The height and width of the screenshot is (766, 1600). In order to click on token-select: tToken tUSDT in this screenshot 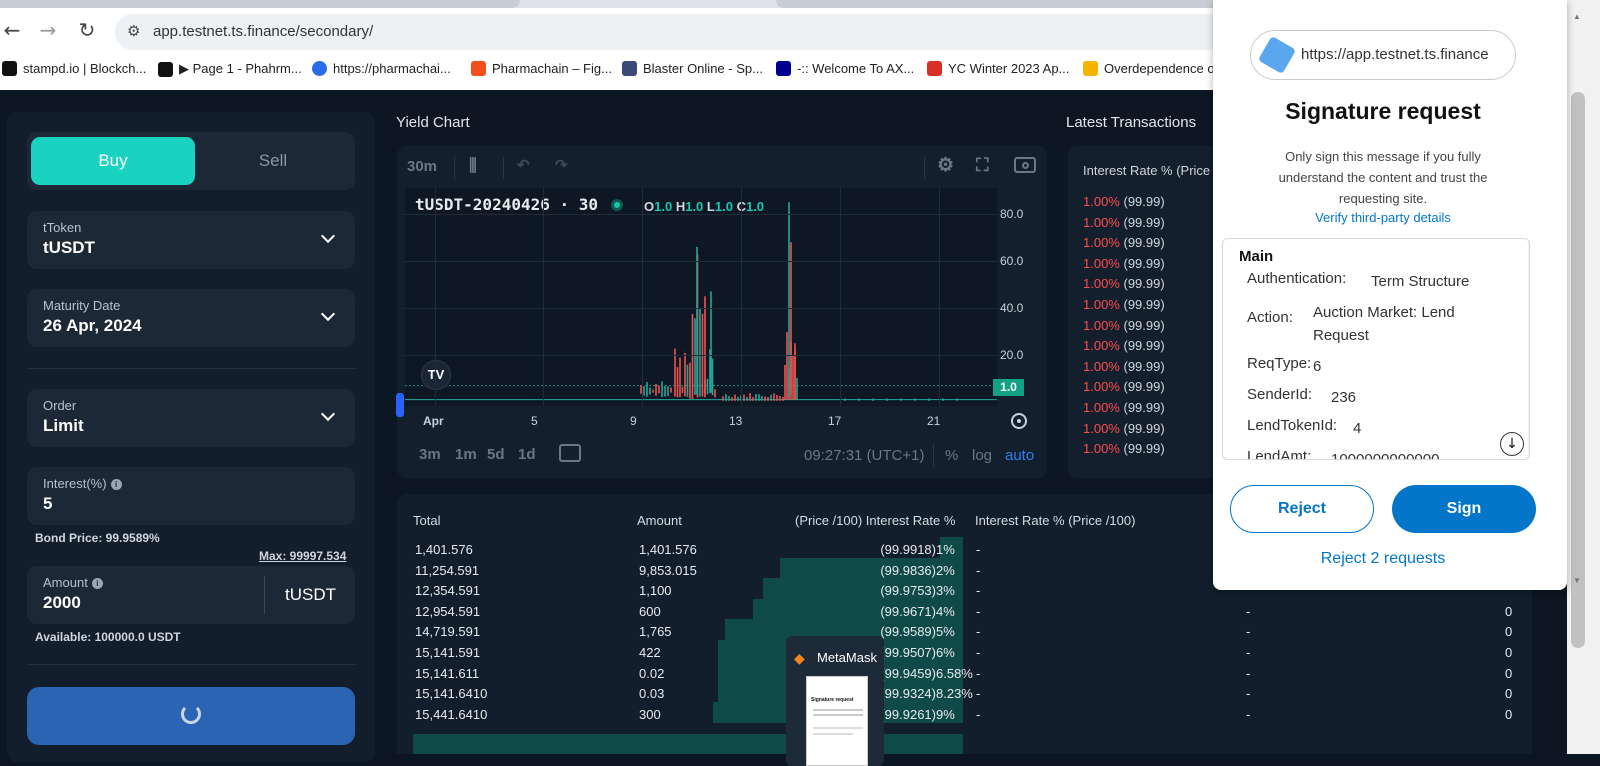, I will do `click(191, 240)`.